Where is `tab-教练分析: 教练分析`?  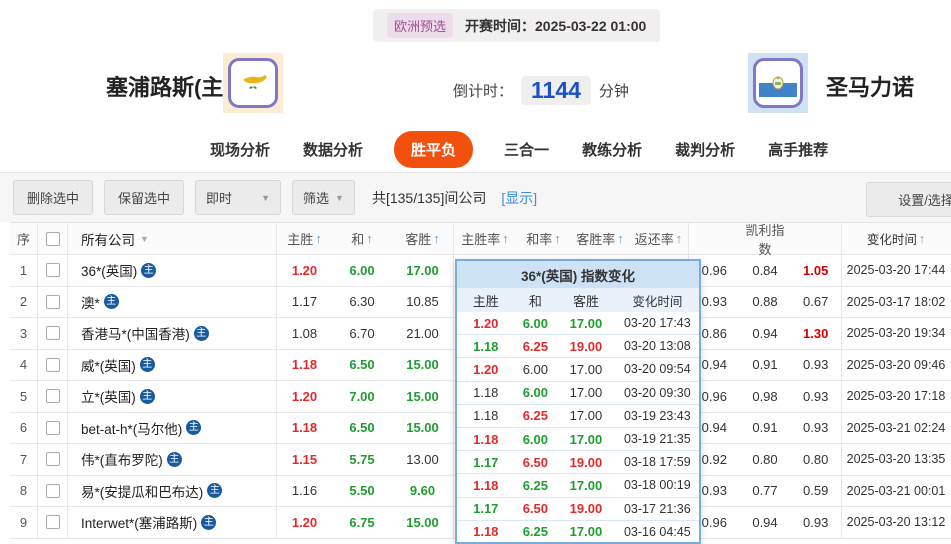
tab-教练分析: 教练分析 is located at coordinates (612, 149).